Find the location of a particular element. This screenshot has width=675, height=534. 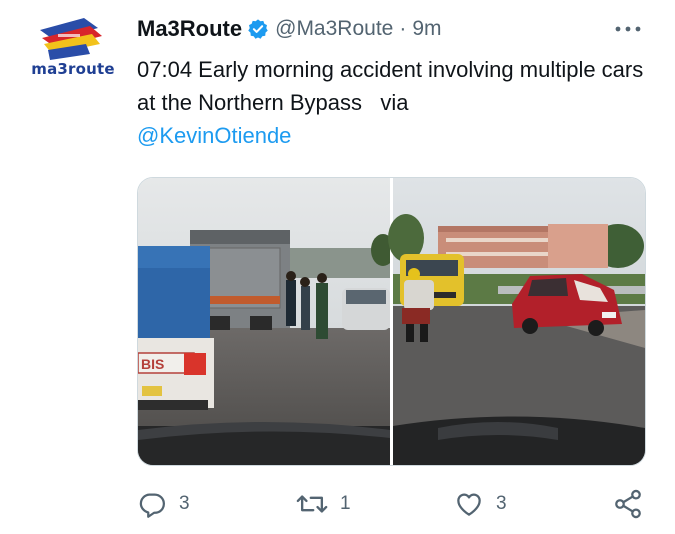

share-action is located at coordinates (634, 504).